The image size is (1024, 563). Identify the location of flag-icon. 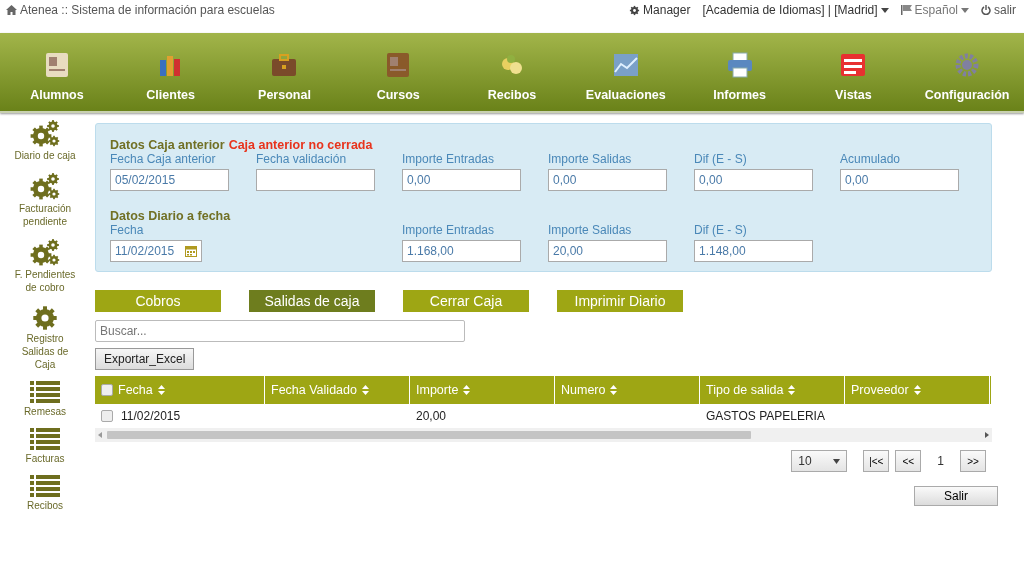
(906, 10).